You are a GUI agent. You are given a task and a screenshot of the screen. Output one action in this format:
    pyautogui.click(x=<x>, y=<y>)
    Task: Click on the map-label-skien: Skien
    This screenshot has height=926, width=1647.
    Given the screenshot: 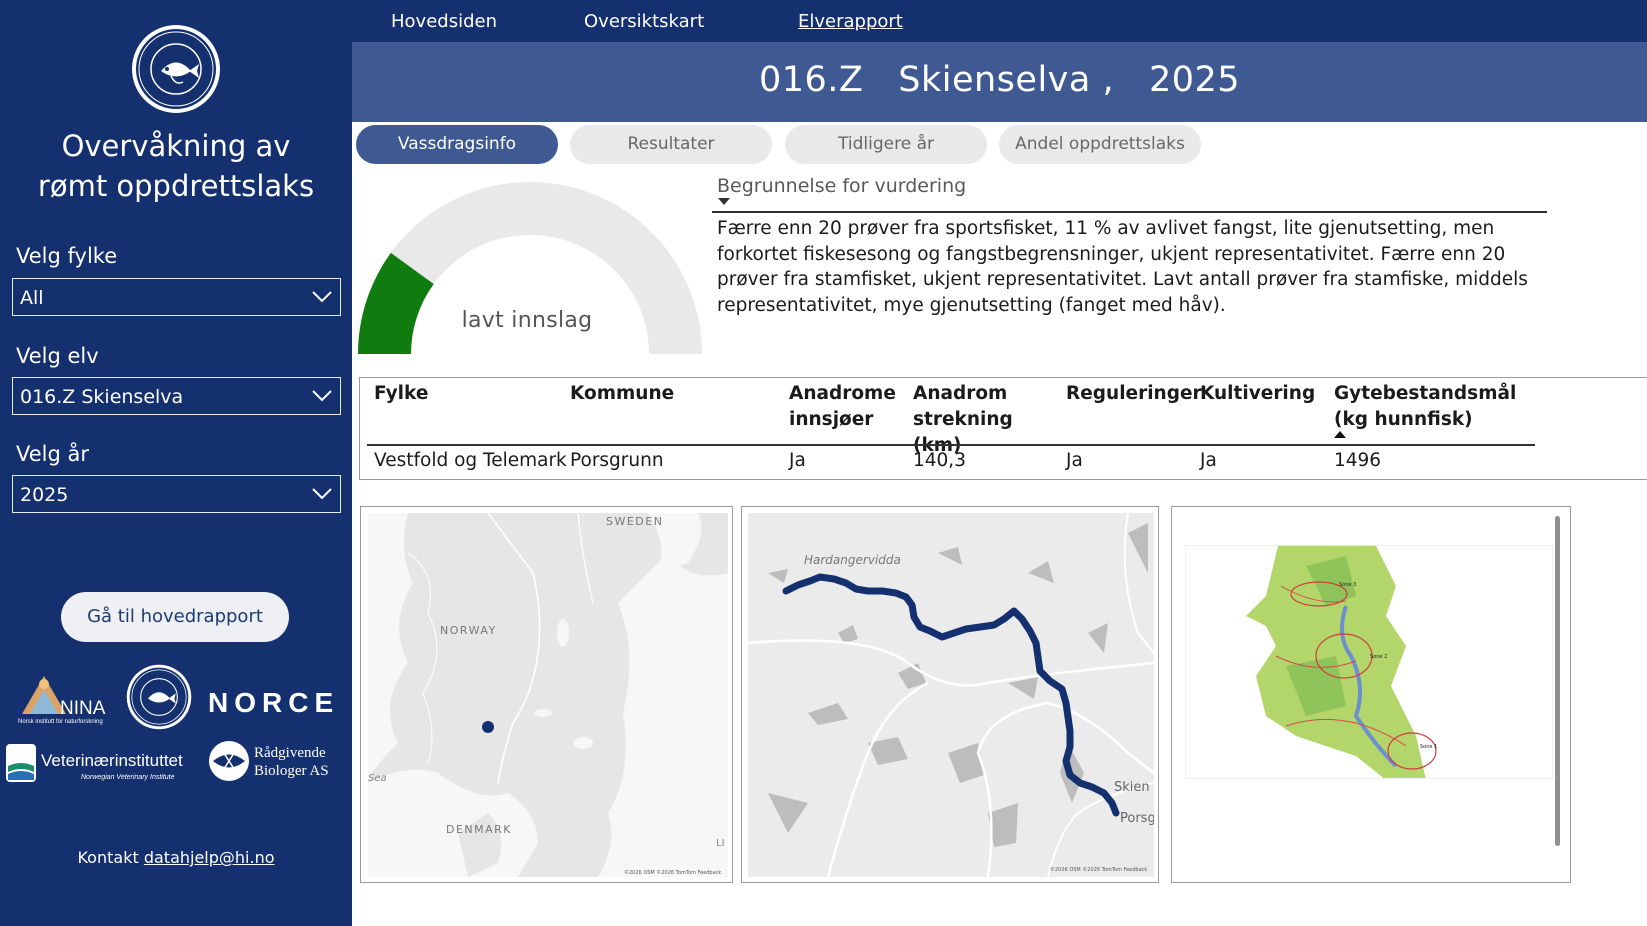 What is the action you would take?
    pyautogui.click(x=1132, y=787)
    